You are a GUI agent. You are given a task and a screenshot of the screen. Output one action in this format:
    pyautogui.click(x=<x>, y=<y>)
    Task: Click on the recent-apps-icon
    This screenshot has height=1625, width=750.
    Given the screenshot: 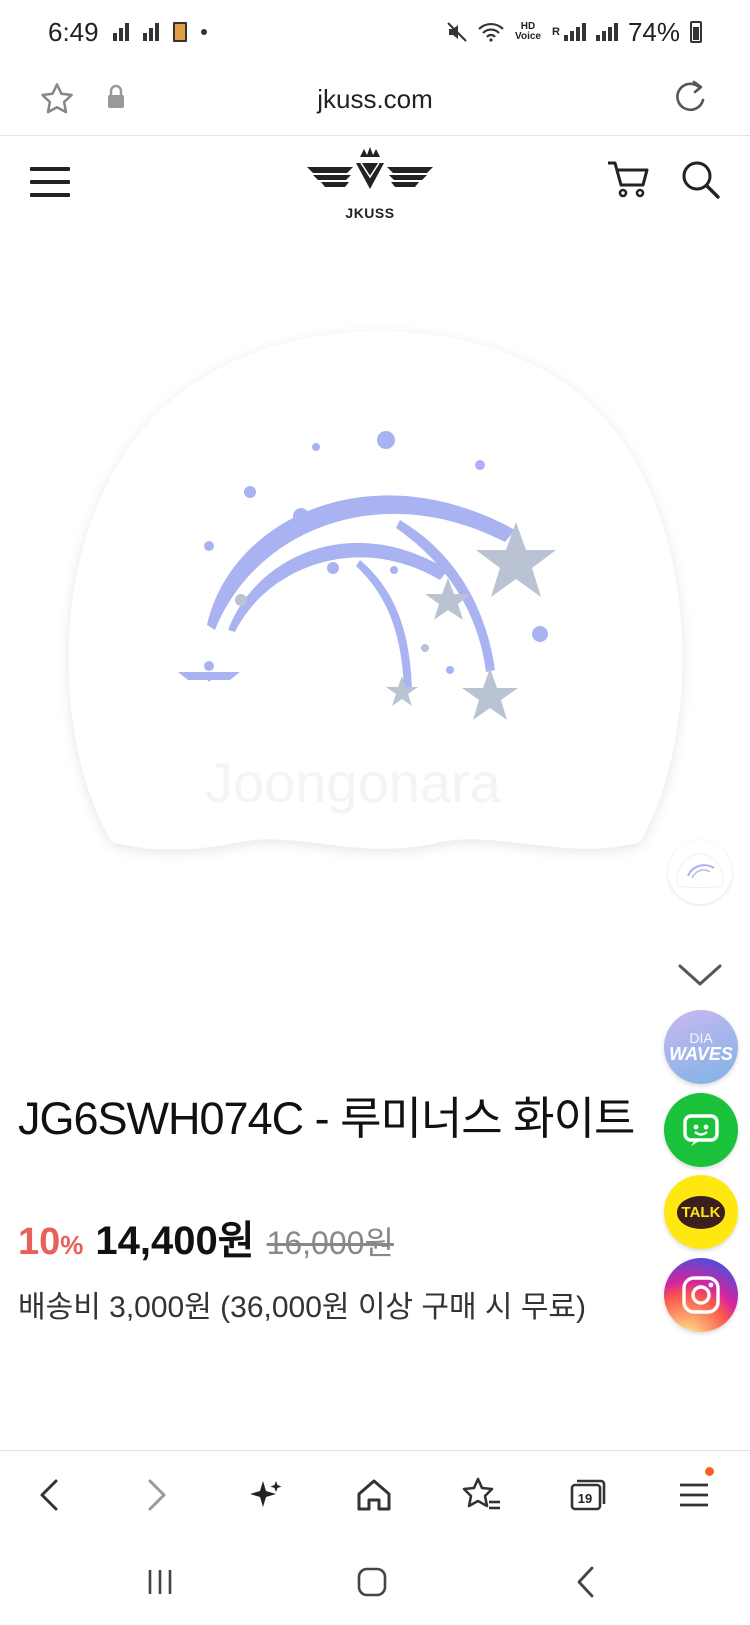 What is the action you would take?
    pyautogui.click(x=160, y=1582)
    